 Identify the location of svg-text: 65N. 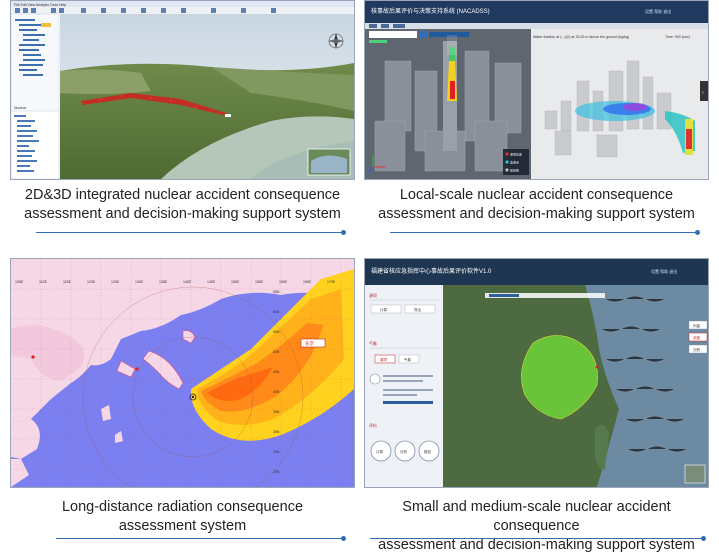
(276, 292).